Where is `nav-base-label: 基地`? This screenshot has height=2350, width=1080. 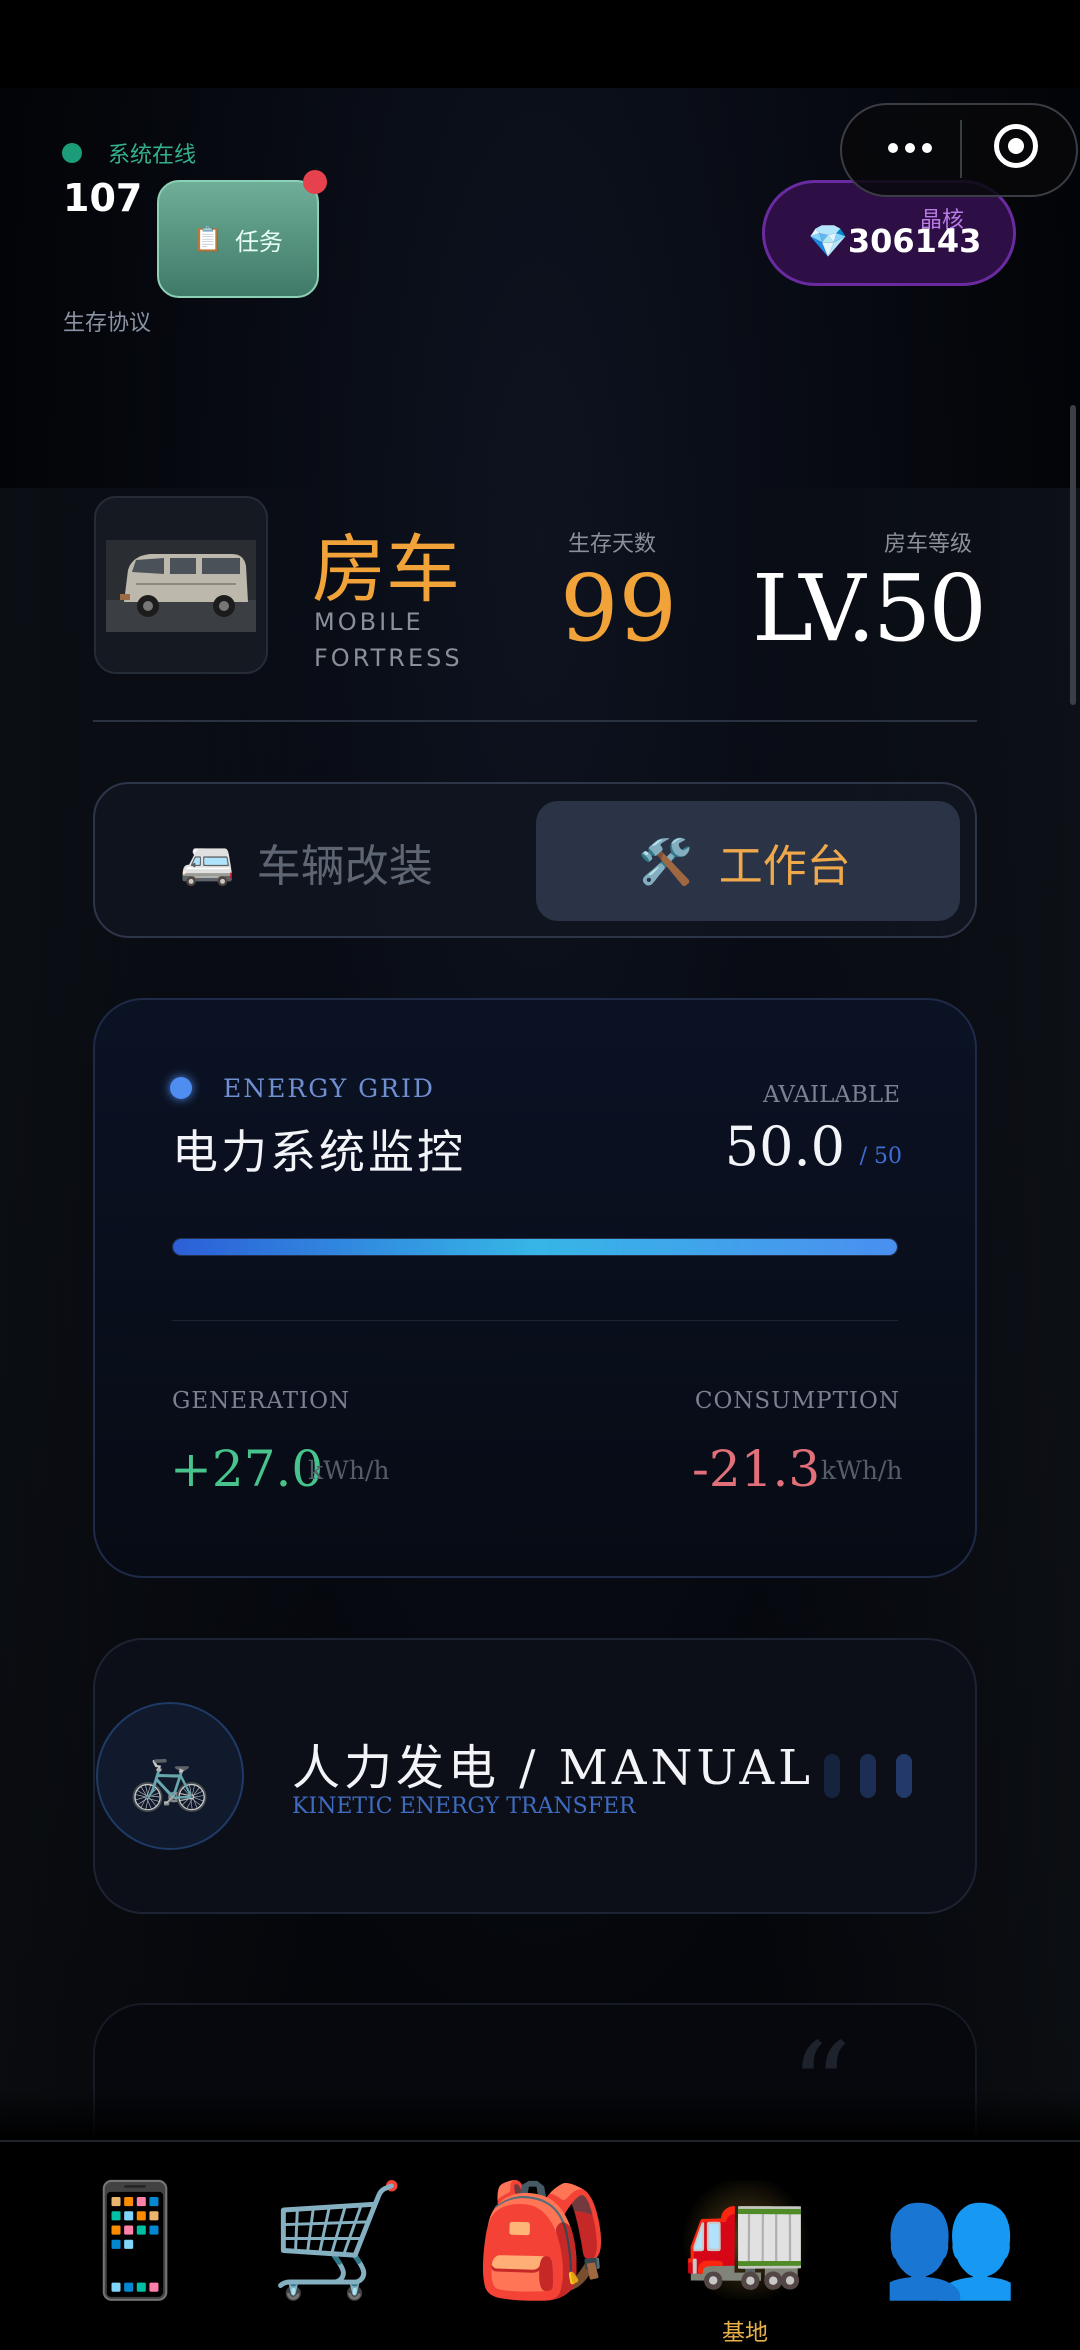
nav-base-label: 基地 is located at coordinates (745, 2333).